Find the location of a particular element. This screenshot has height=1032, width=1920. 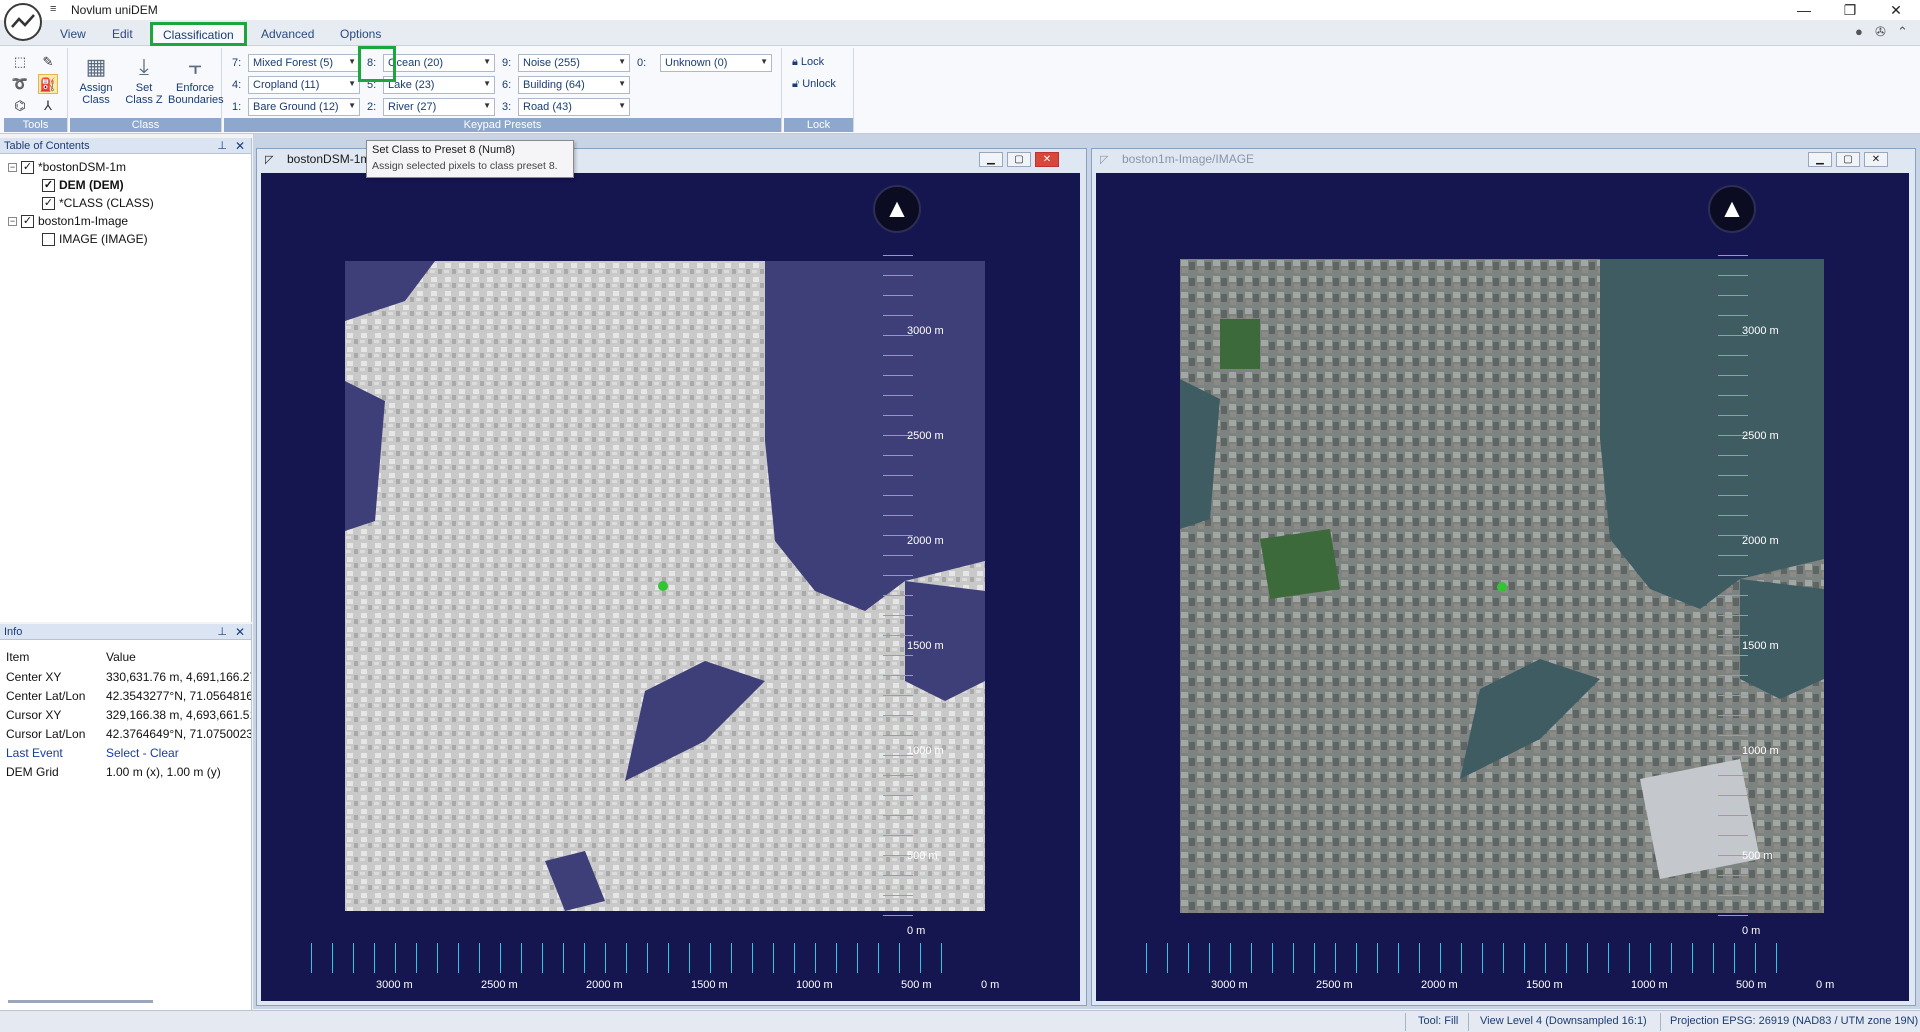

preset-combo-4: Cropland (11) ▼ is located at coordinates (304, 85).